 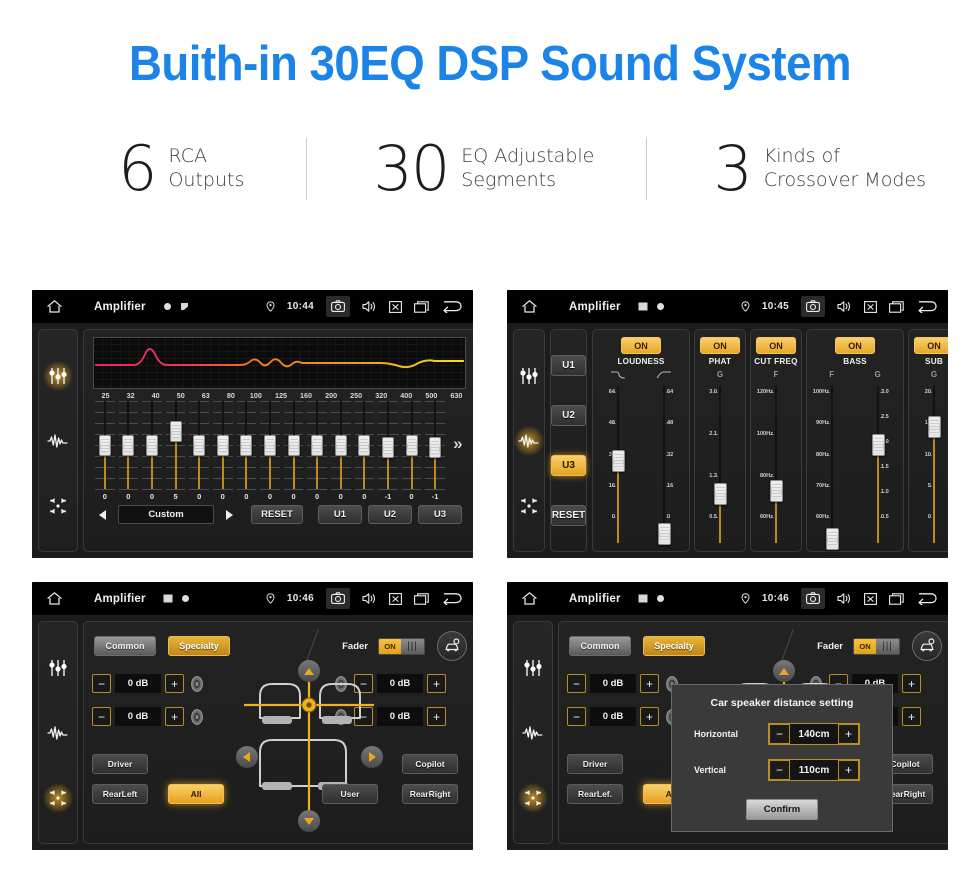 I want to click on vertical-minus-button: −, so click(x=779, y=770).